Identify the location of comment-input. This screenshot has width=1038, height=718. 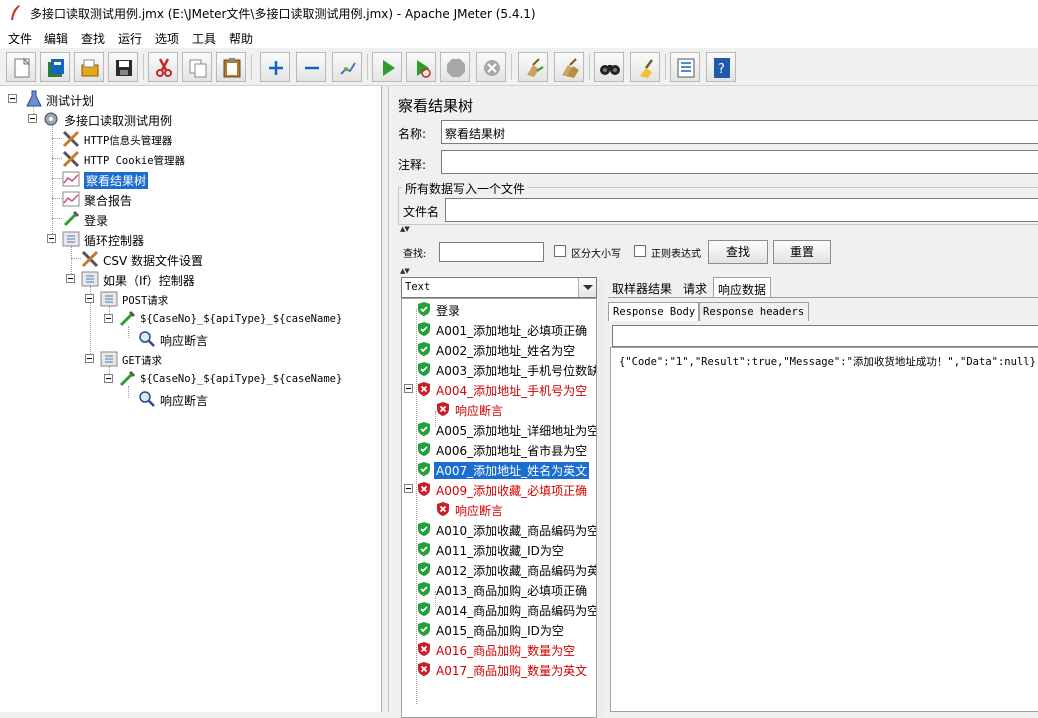
(739, 162).